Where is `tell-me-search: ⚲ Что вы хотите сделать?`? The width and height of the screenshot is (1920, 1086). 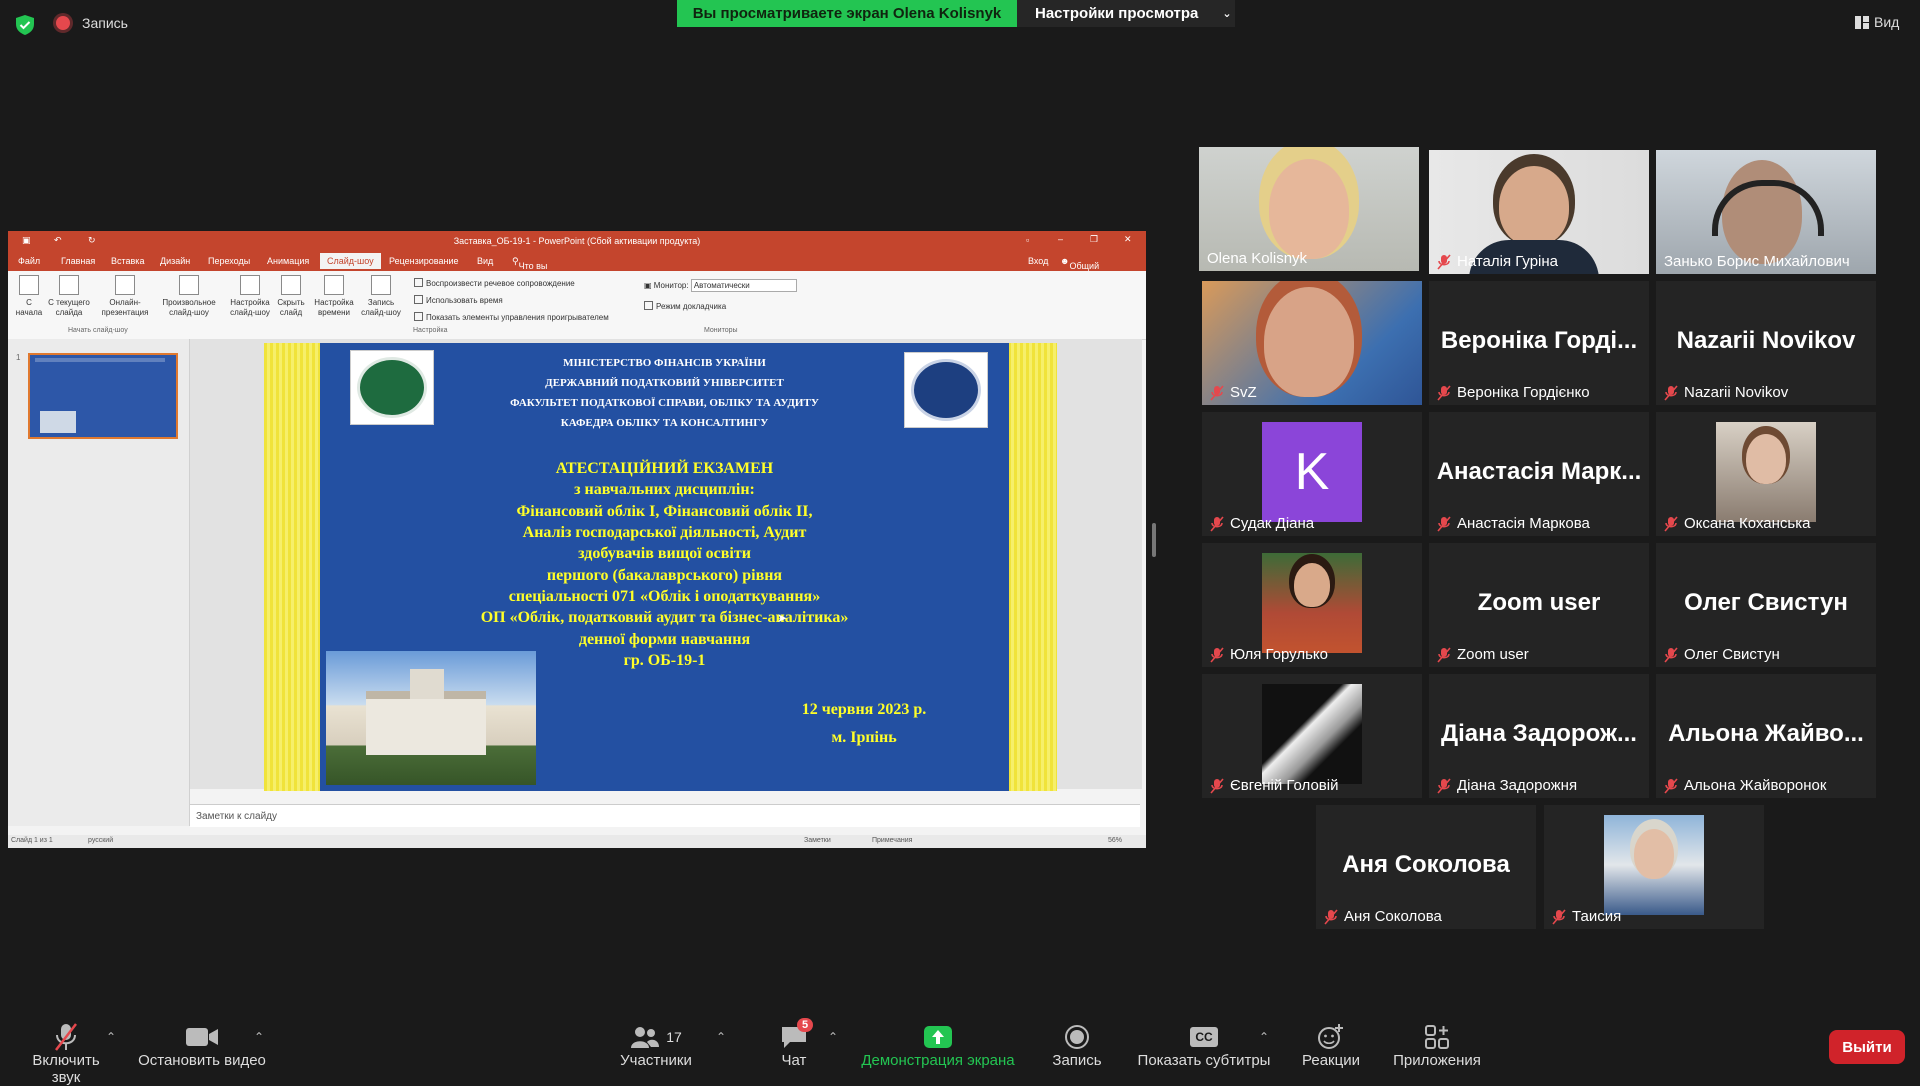 tell-me-search: ⚲ Что вы хотите сделать? is located at coordinates (534, 273).